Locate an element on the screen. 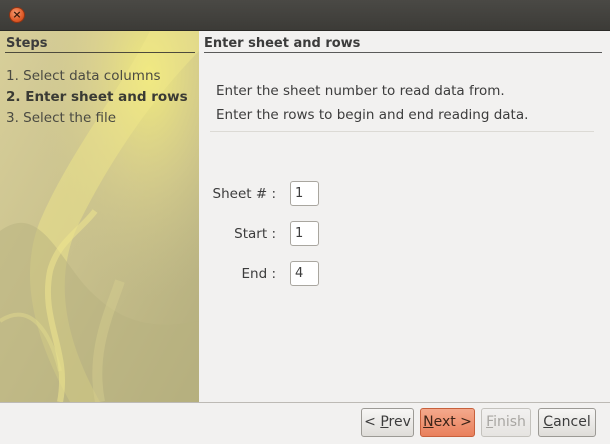 The width and height of the screenshot is (610, 444). start-row-label: Start : is located at coordinates (255, 234).